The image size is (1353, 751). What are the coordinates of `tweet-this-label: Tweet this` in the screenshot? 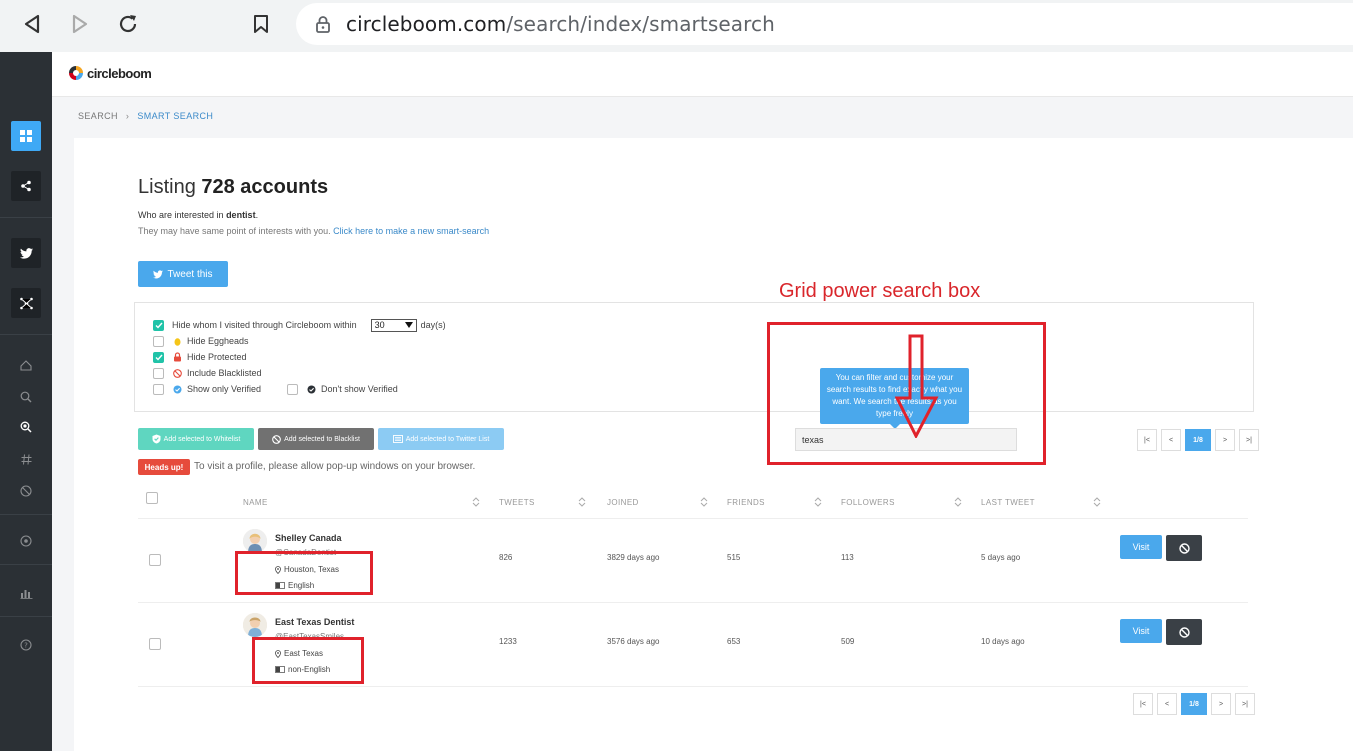 It's located at (190, 274).